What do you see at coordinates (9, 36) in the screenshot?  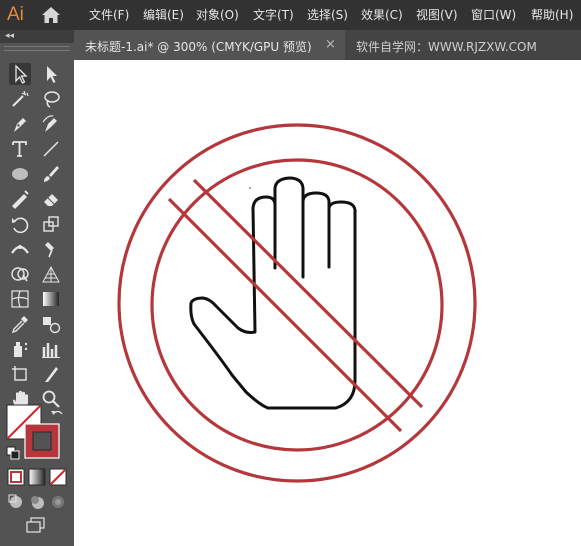 I see `collapse-panel-icon: ◂◂` at bounding box center [9, 36].